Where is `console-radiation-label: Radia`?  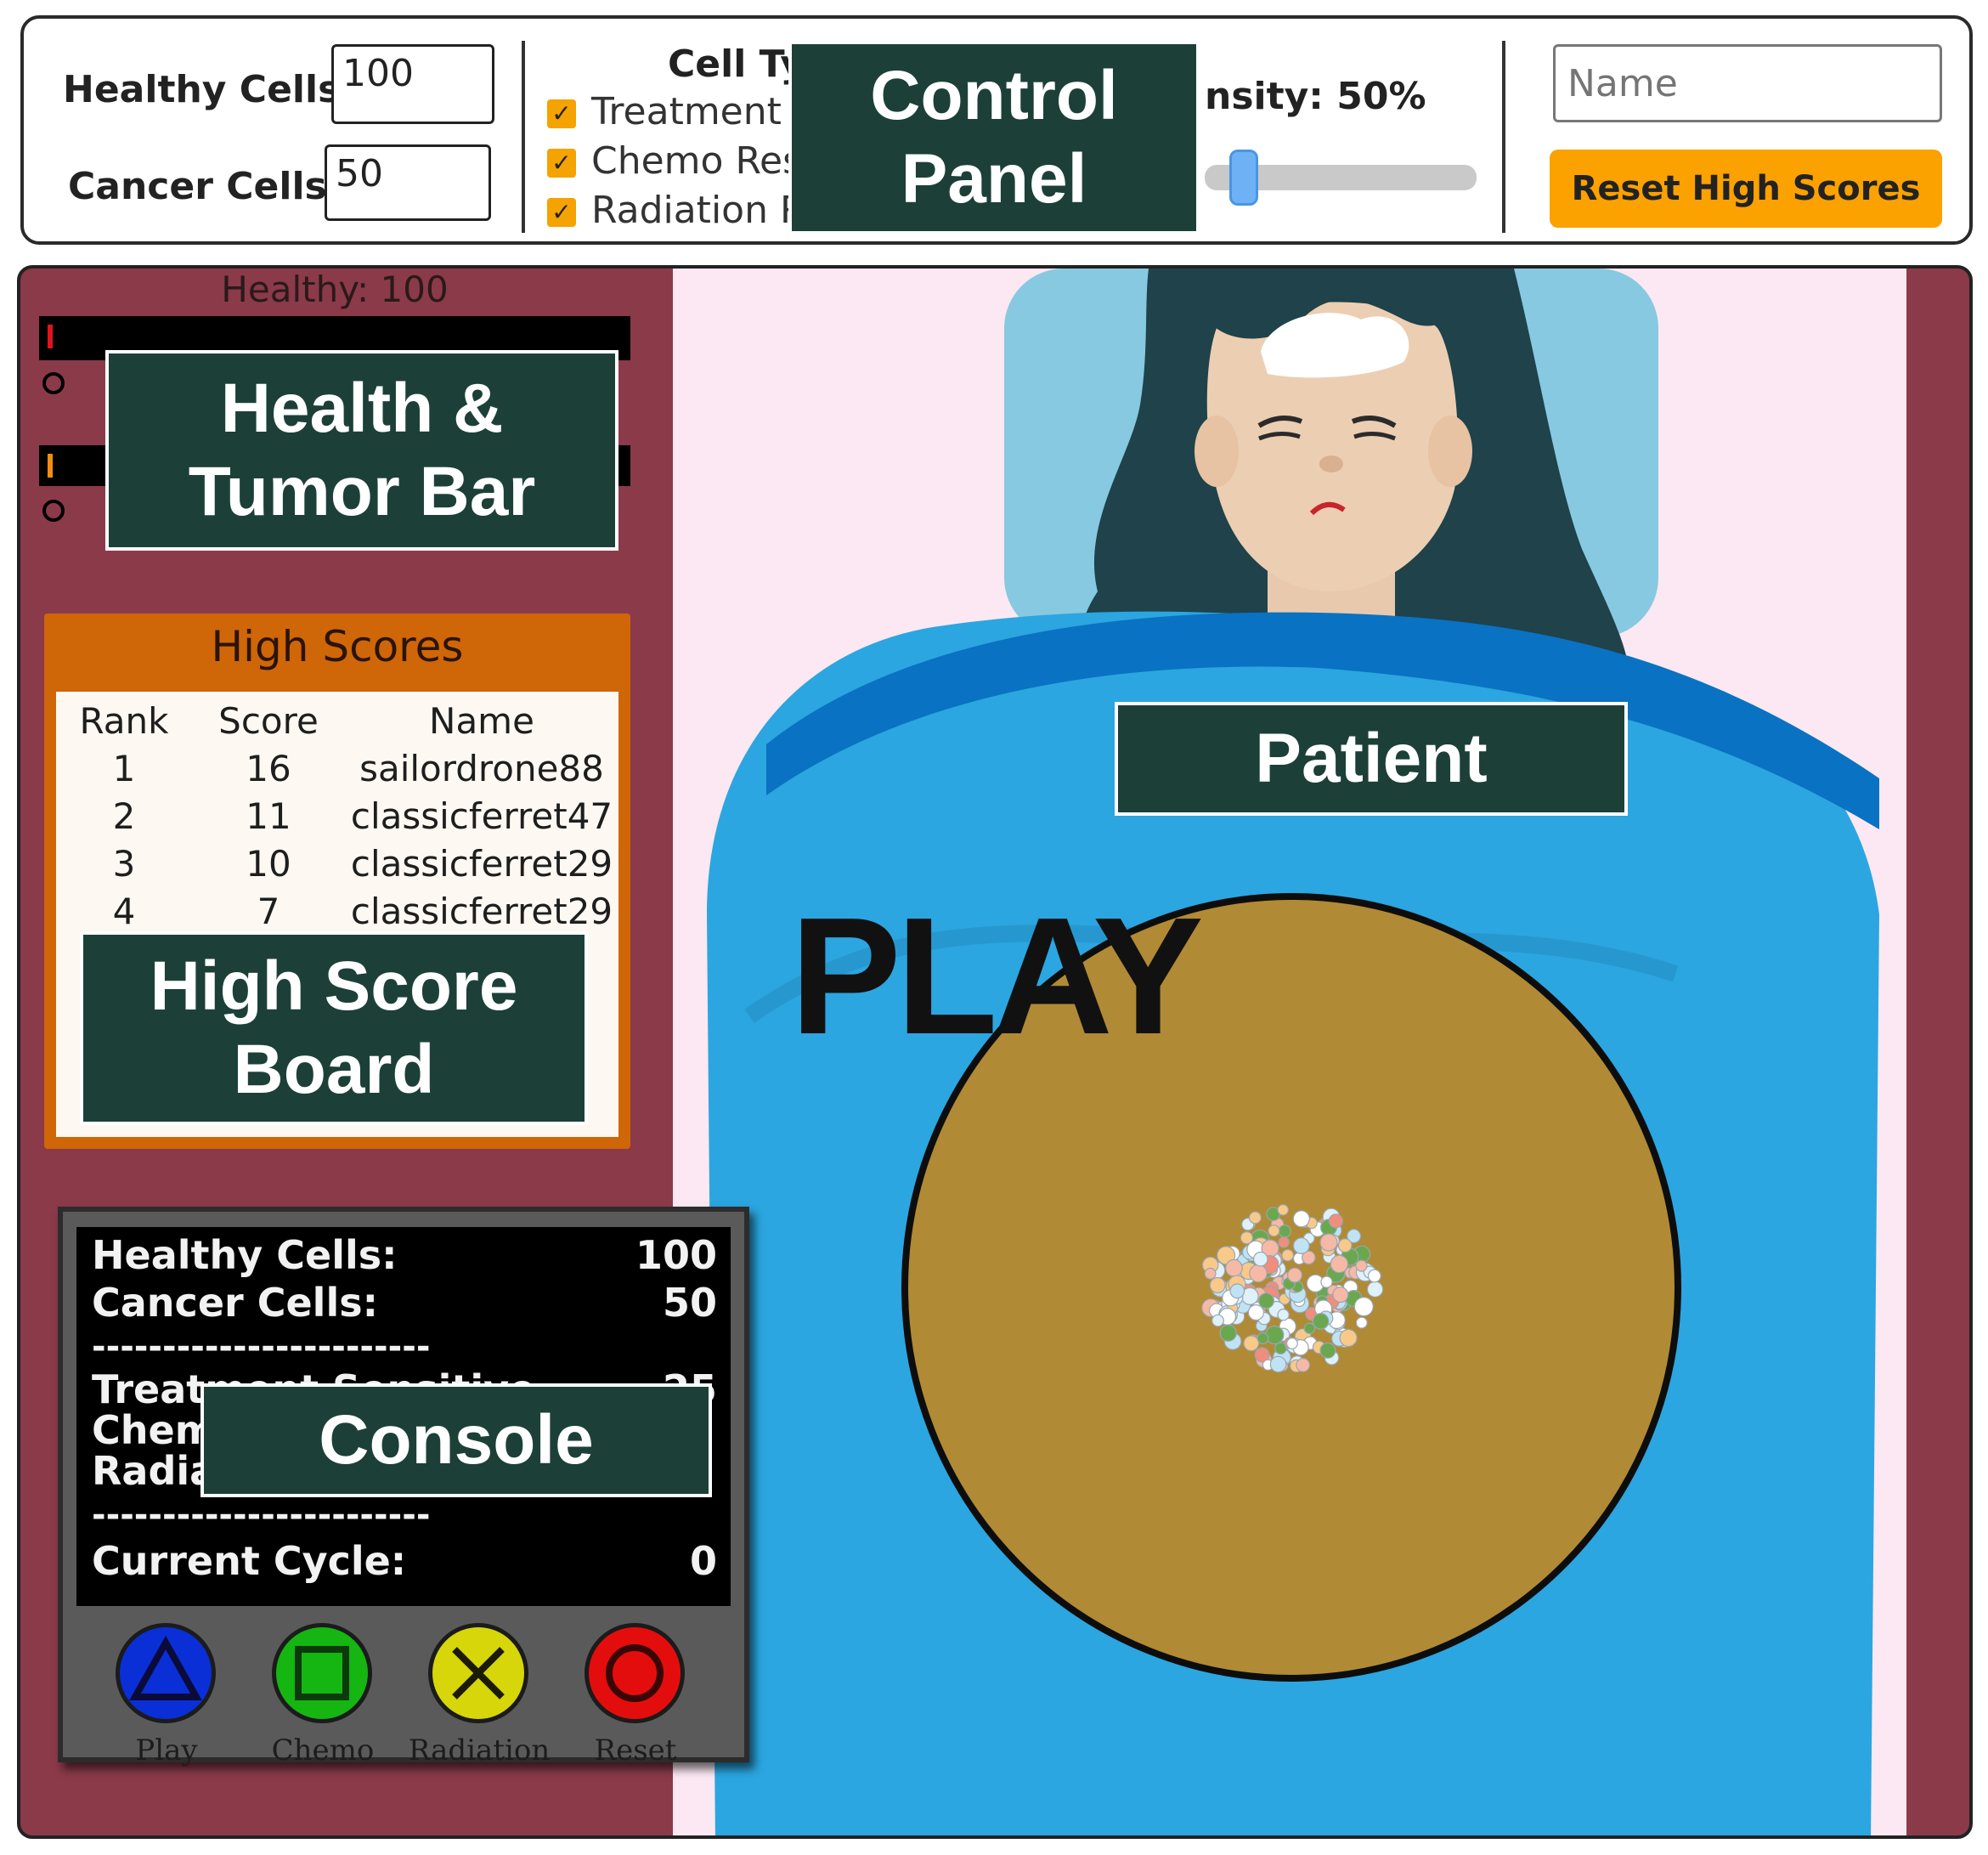 console-radiation-label: Radia is located at coordinates (154, 1471).